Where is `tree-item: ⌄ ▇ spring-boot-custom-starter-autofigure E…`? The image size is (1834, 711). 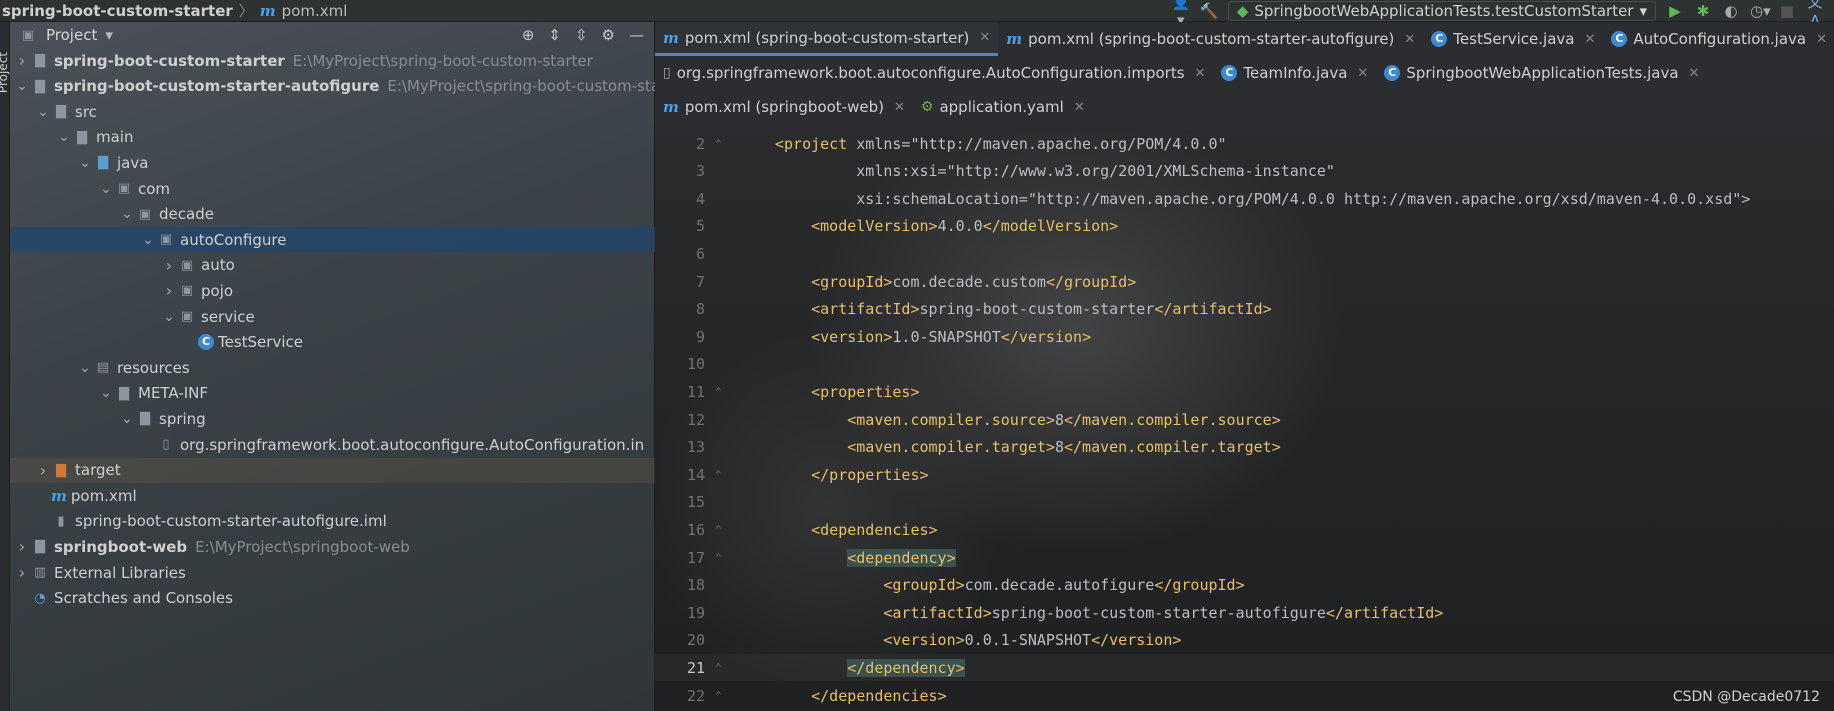
tree-item: ⌄ ▇ spring-boot-custom-starter-autofigure E… is located at coordinates (332, 86).